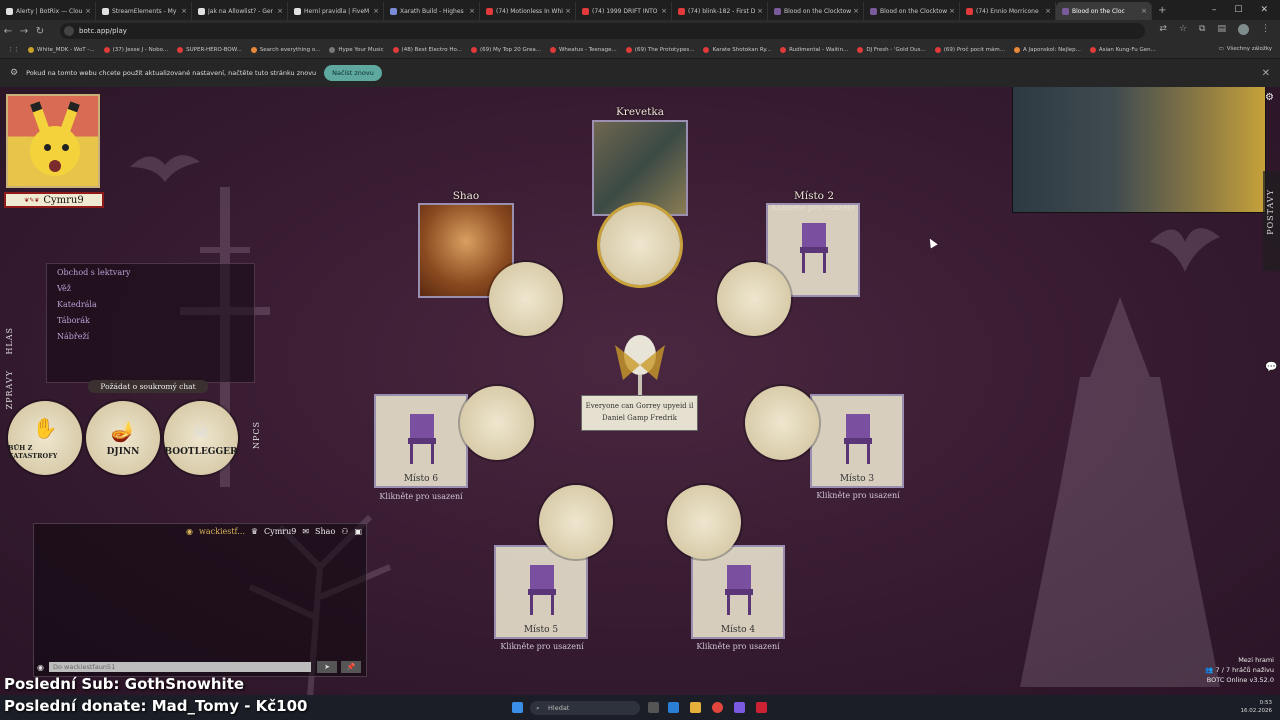 This screenshot has width=1280, height=720. I want to click on browser-tab: (74) Motionless In Whi ×, so click(528, 11).